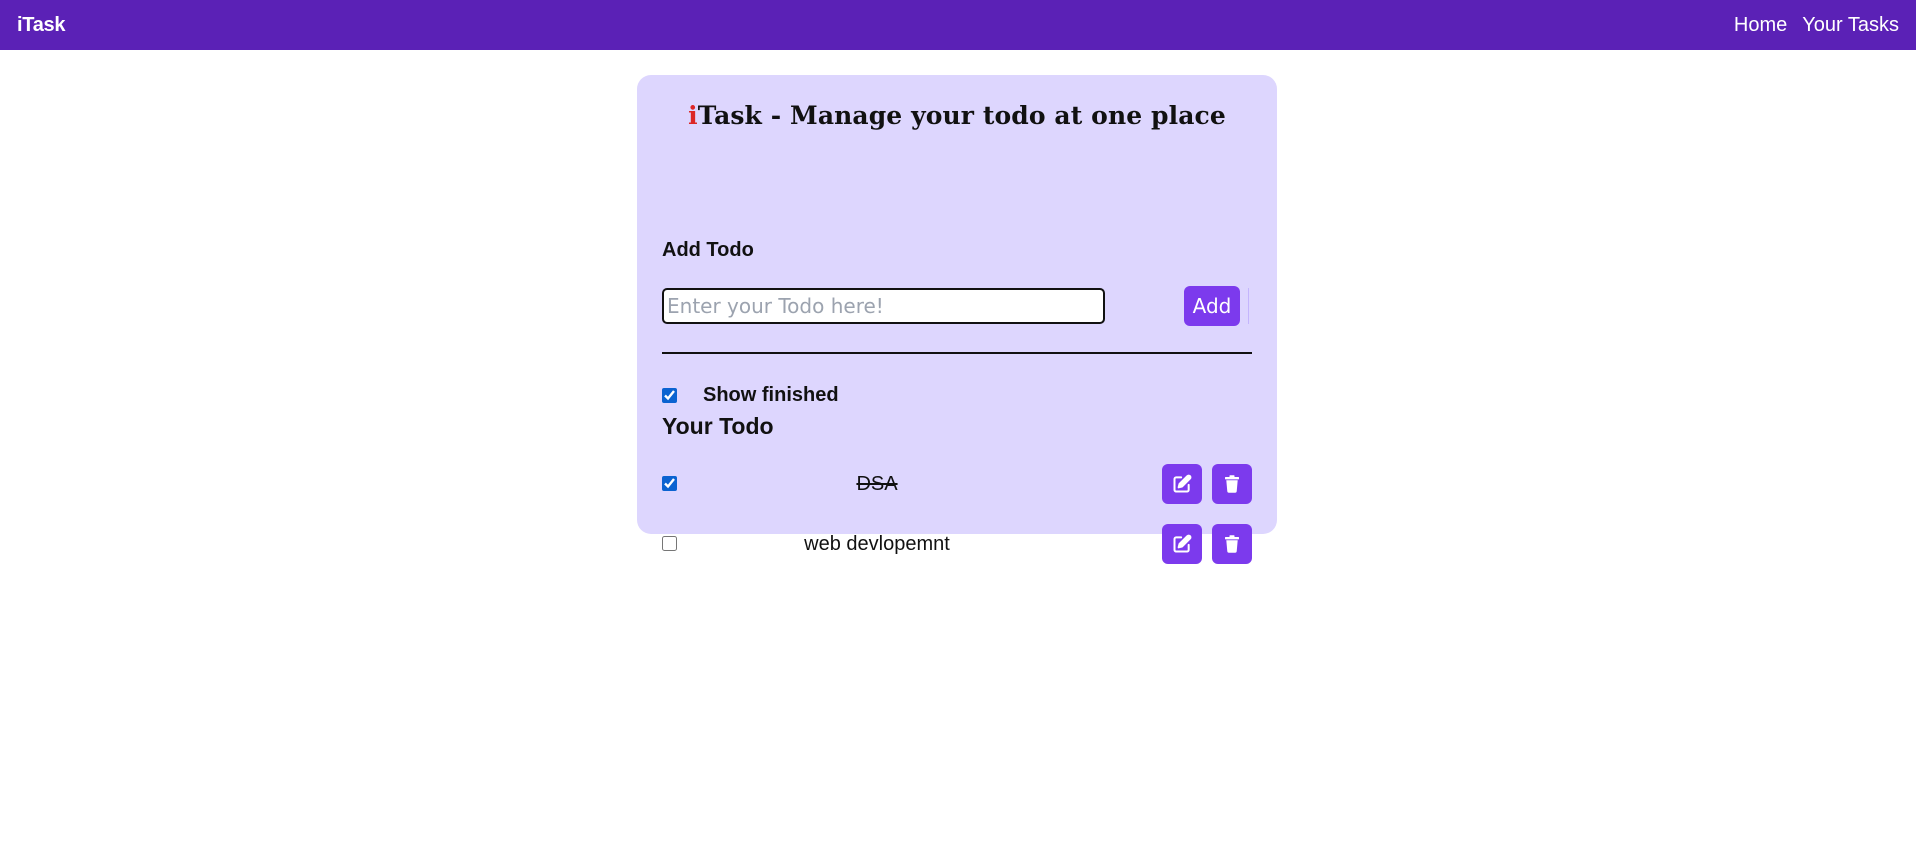 The image size is (1916, 867). I want to click on divider, so click(957, 353).